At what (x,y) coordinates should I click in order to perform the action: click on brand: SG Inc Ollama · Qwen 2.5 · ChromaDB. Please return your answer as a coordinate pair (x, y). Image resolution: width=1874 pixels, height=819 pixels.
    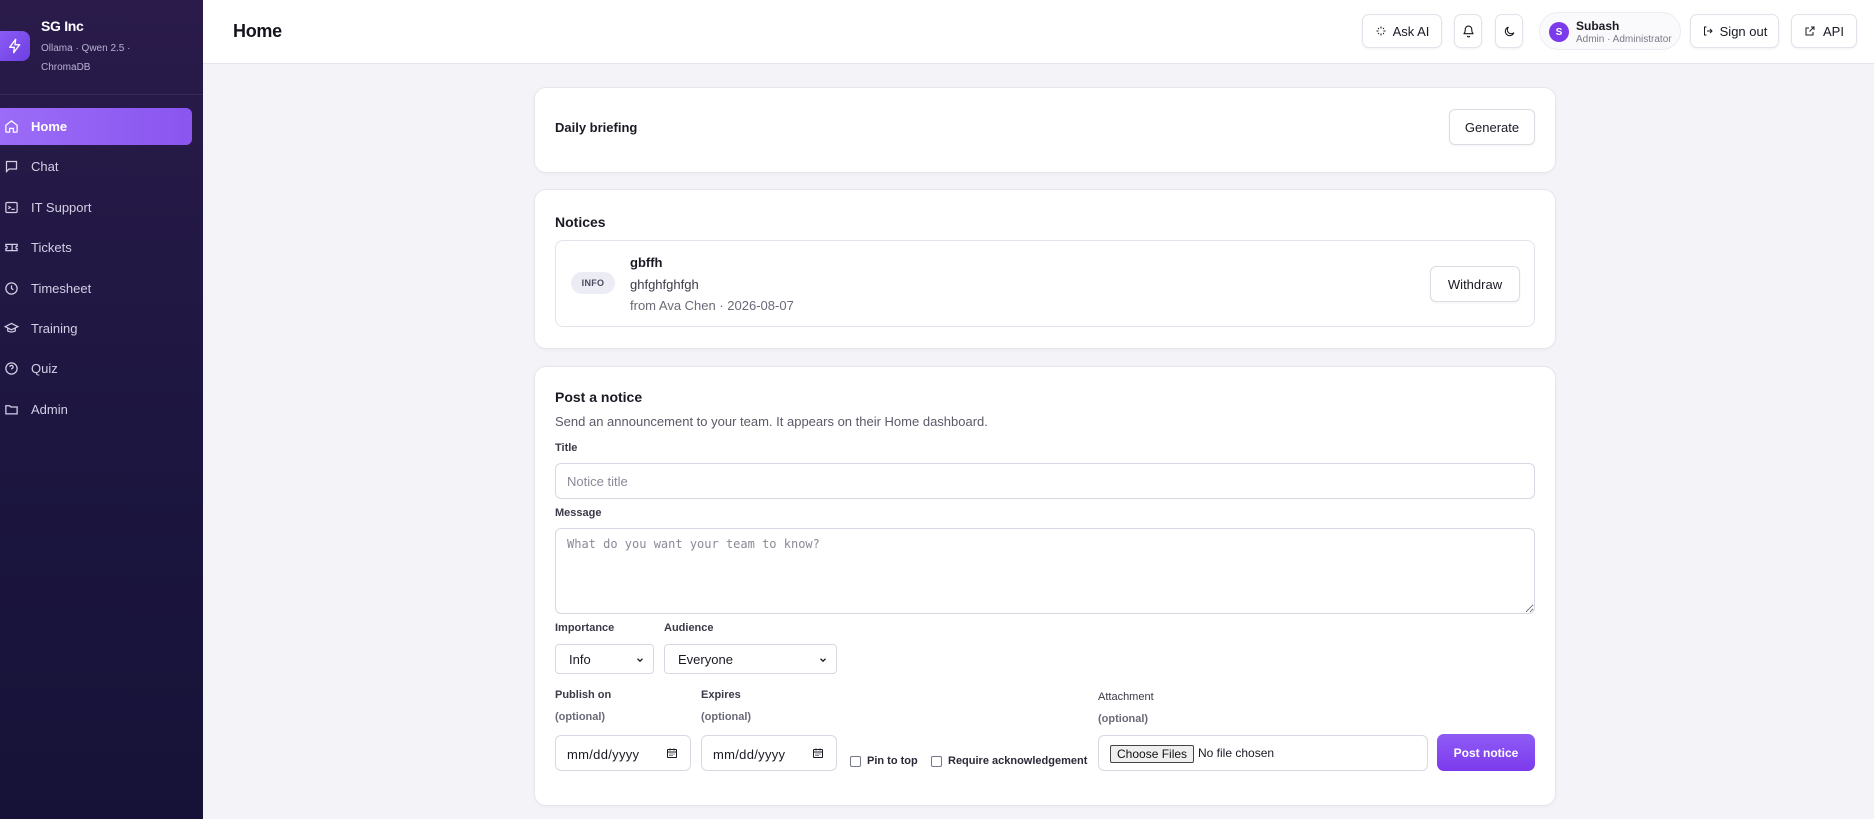
    Looking at the image, I should click on (101, 47).